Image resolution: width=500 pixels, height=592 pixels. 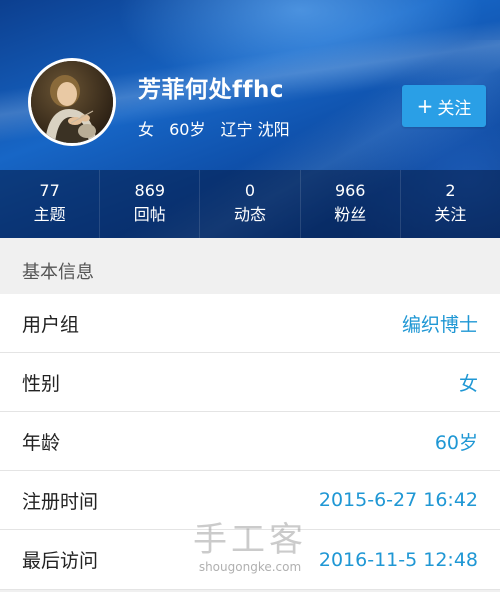 I want to click on stat-value: 0, so click(x=250, y=190).